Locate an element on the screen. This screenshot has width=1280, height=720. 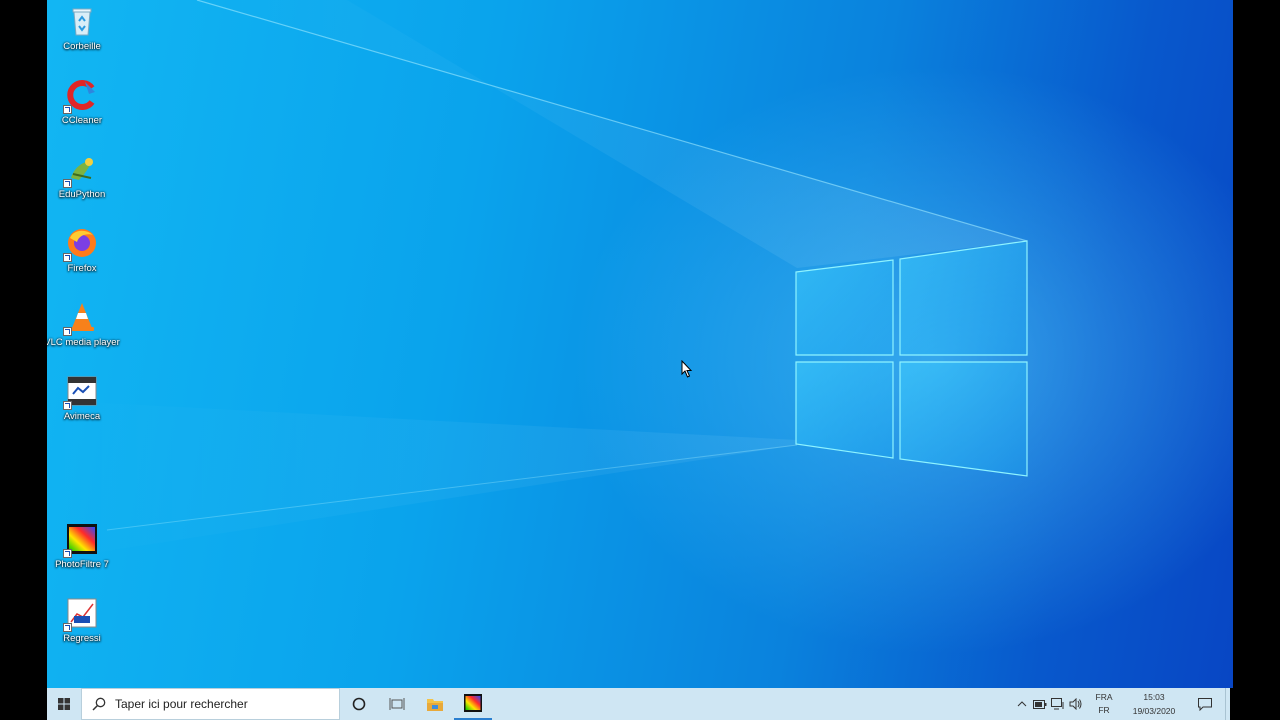
recycle-bin-icon is located at coordinates (82, 21).